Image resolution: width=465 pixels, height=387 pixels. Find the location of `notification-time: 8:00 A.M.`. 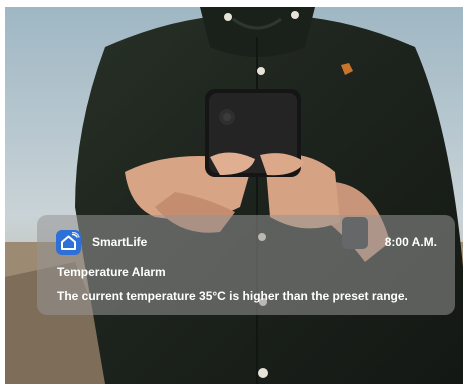

notification-time: 8:00 A.M. is located at coordinates (410, 242).